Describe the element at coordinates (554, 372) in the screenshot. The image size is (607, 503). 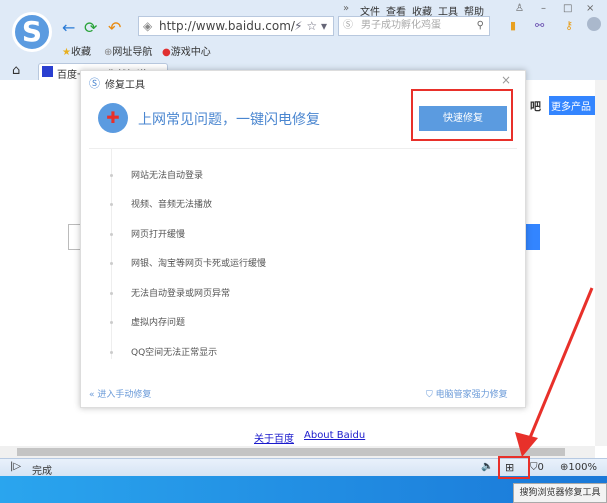
I see `red-arrow` at that location.